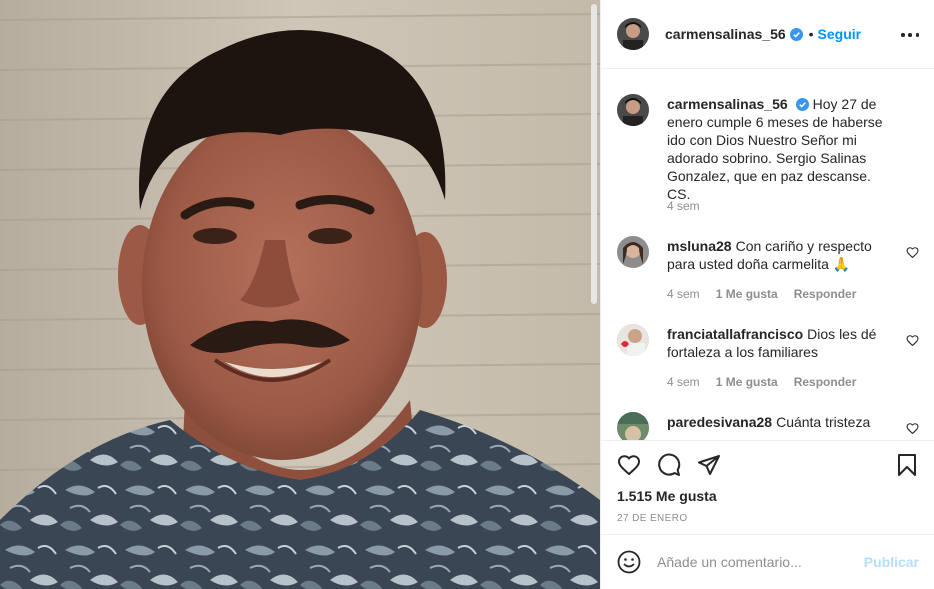 This screenshot has width=934, height=589. What do you see at coordinates (725, 34) in the screenshot?
I see `author-username: carmensalinas_56` at bounding box center [725, 34].